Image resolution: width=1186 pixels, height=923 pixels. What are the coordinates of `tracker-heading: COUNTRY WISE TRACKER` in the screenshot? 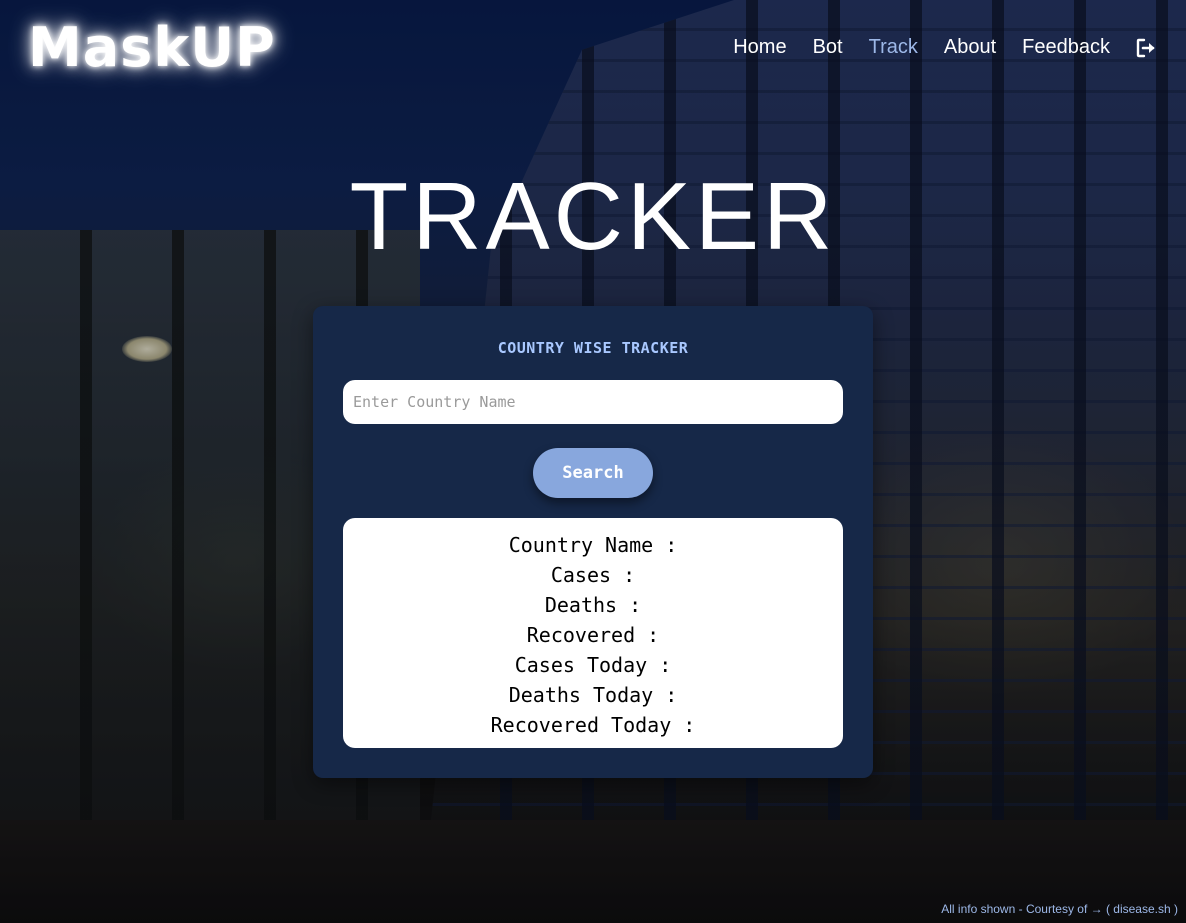 It's located at (593, 348).